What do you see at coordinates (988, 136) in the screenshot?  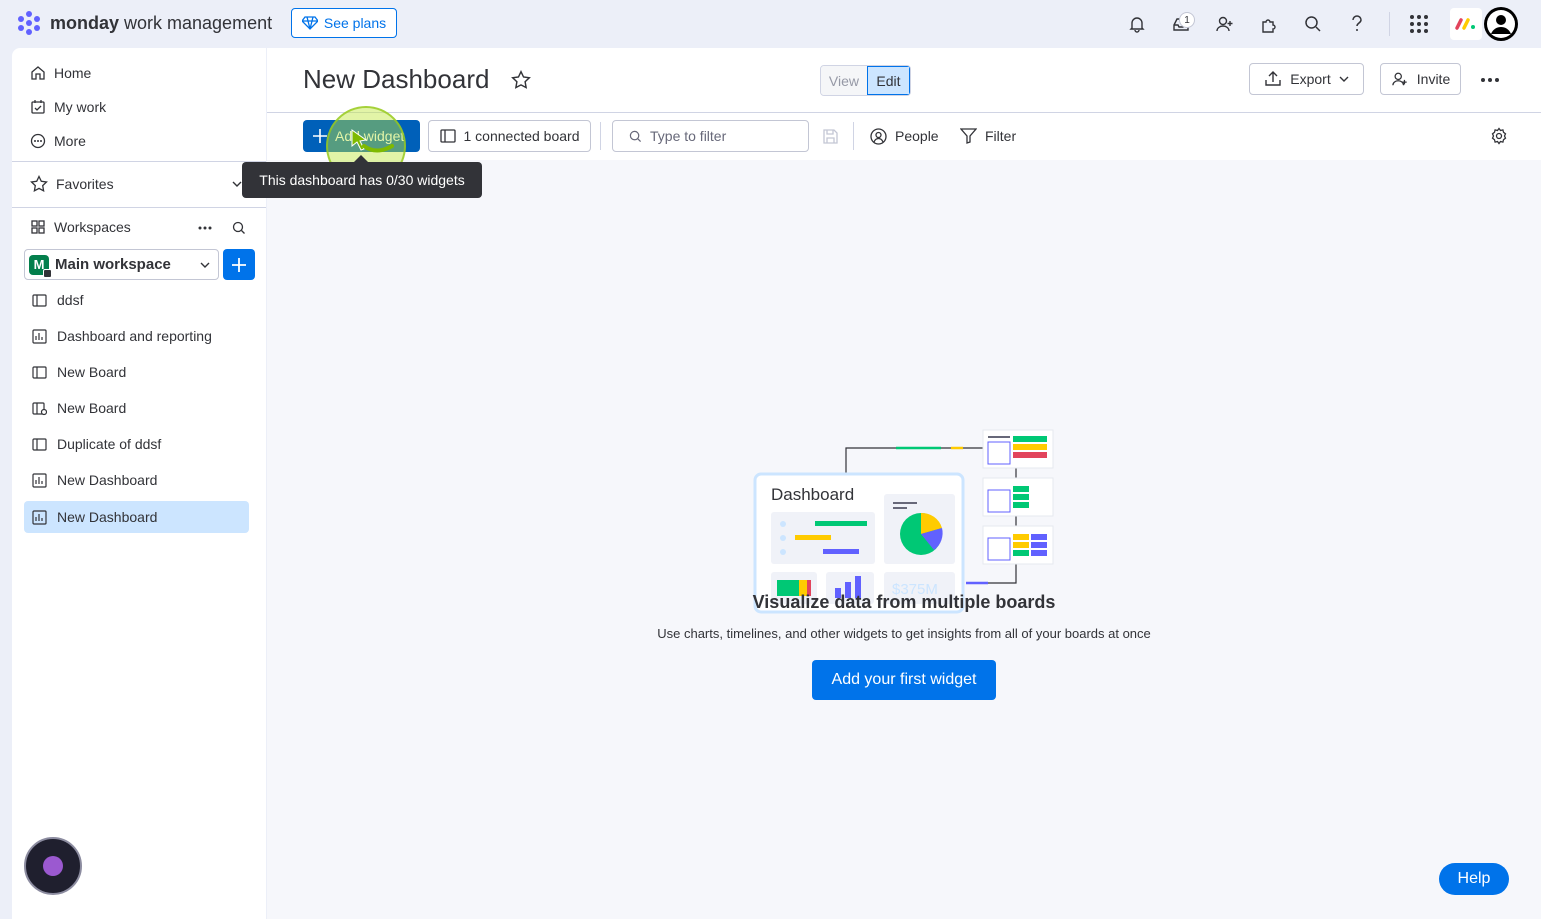 I see `filter-button: Filter` at bounding box center [988, 136].